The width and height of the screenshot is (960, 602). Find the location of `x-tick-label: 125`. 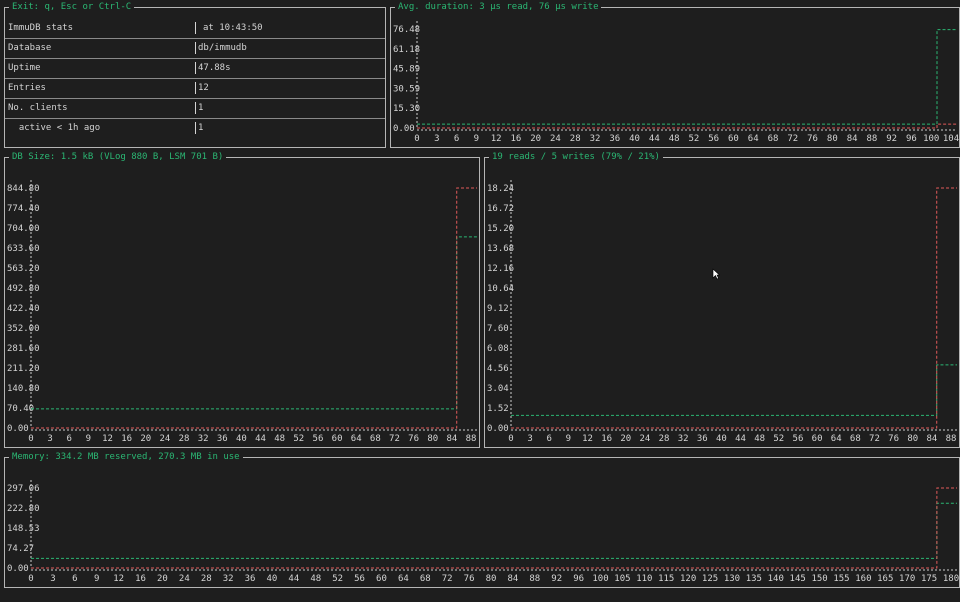

x-tick-label: 125 is located at coordinates (710, 579).